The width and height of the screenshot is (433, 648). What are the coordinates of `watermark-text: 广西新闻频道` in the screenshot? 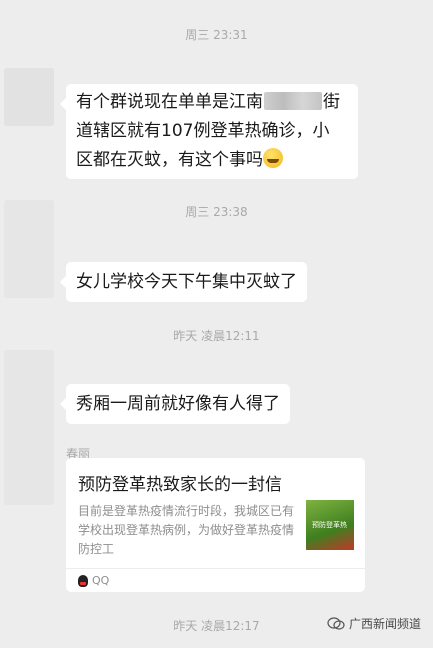 It's located at (384, 624).